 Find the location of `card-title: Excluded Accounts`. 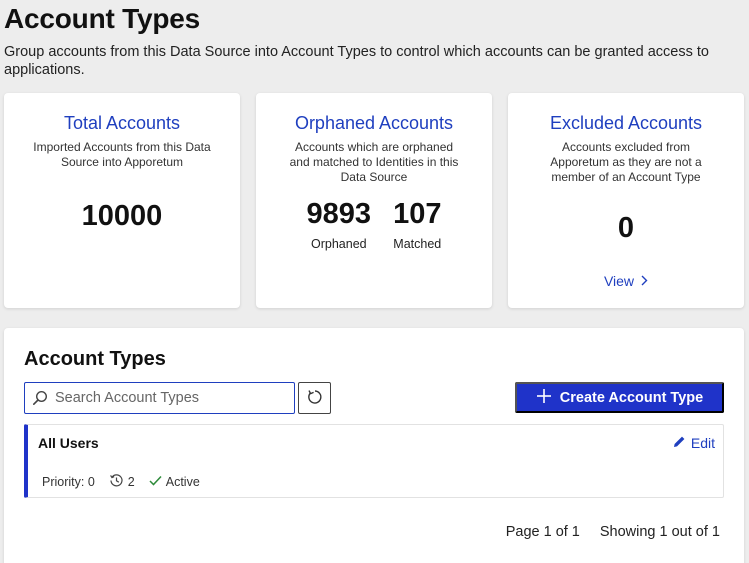

card-title: Excluded Accounts is located at coordinates (626, 123).